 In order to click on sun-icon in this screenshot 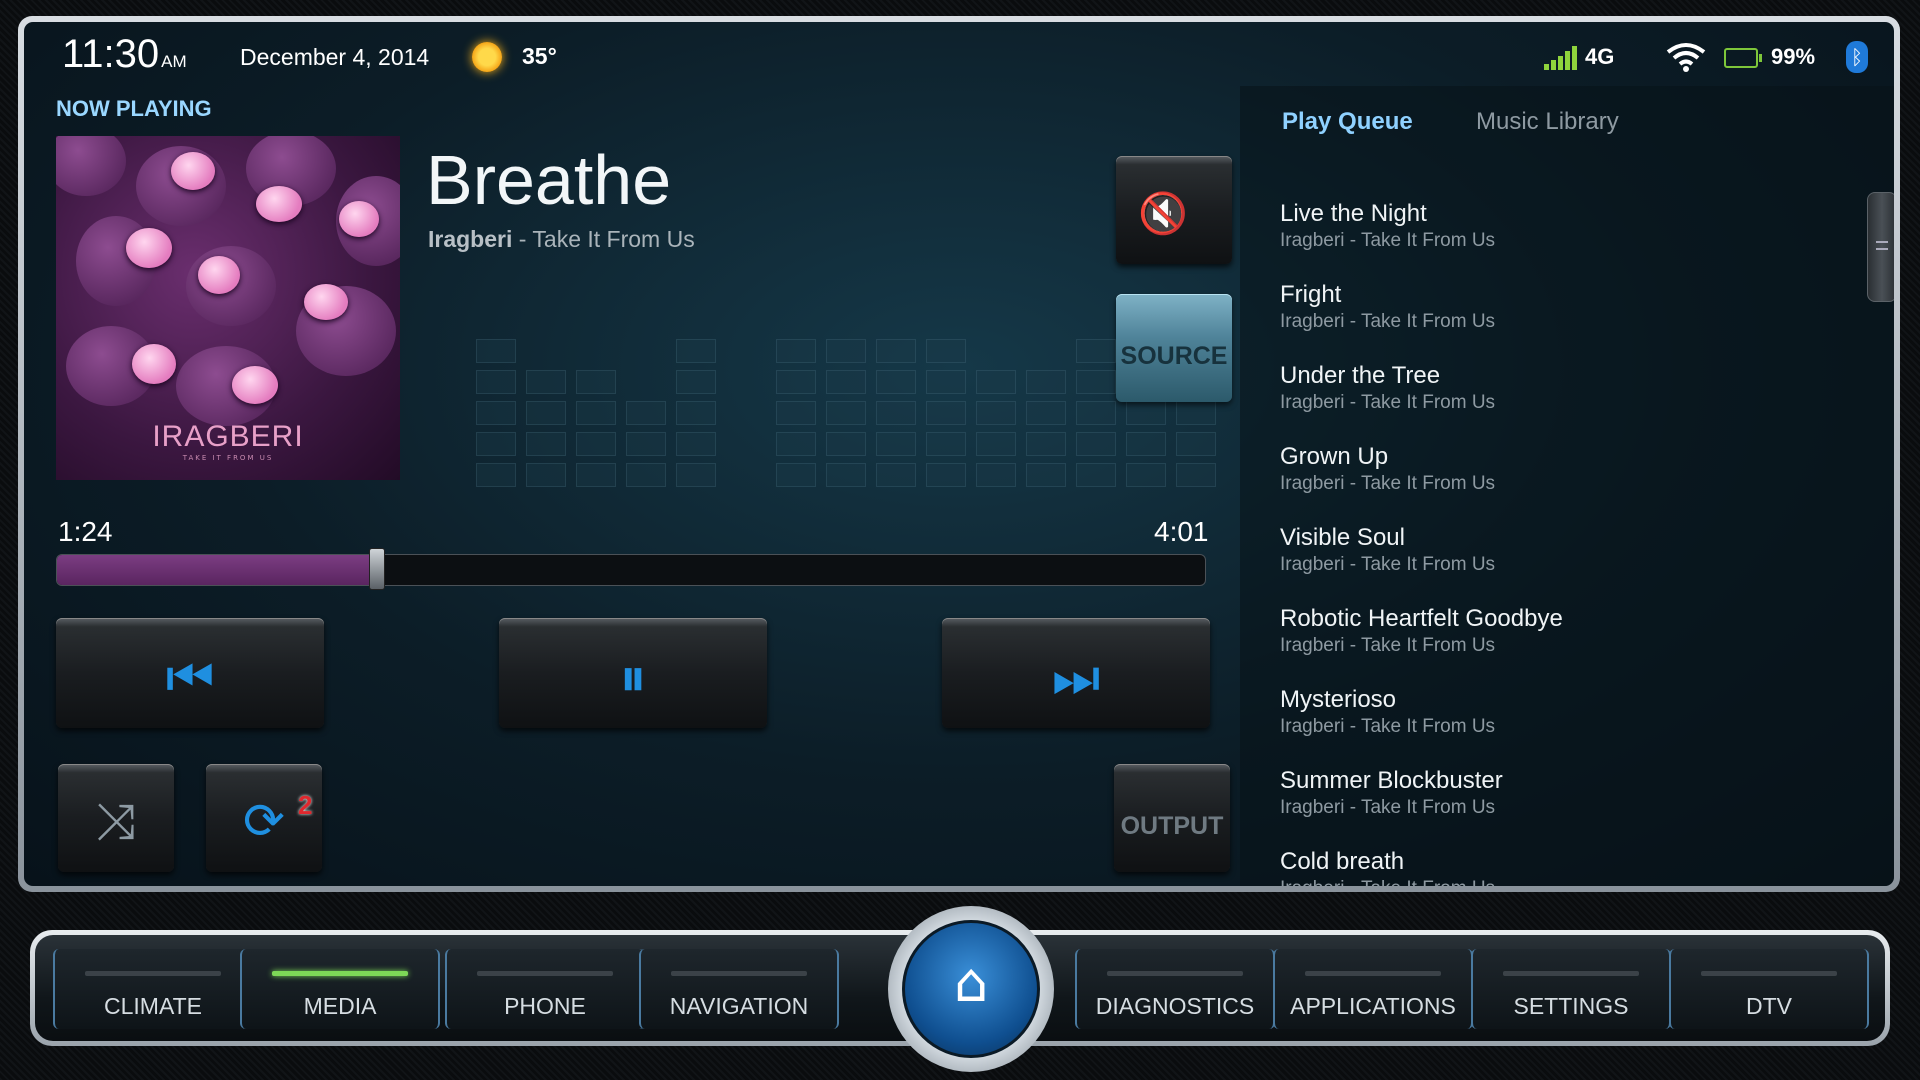, I will do `click(487, 57)`.